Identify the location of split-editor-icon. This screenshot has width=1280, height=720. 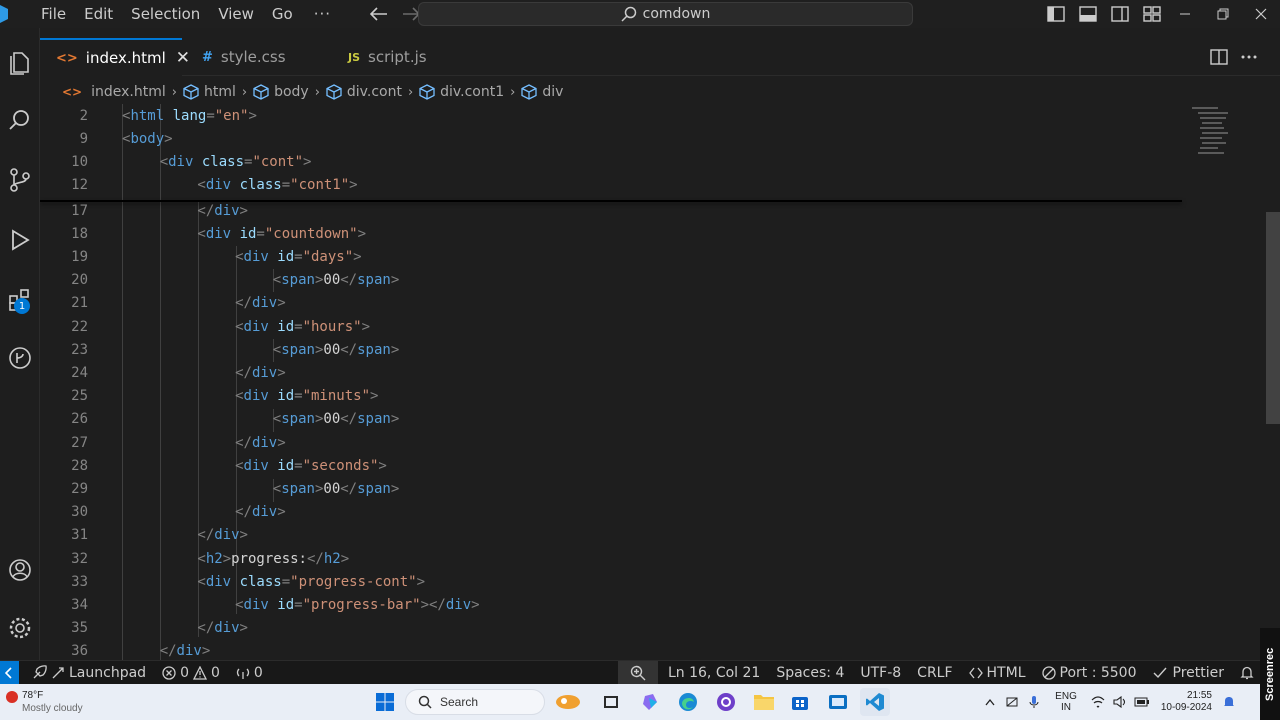
(1219, 57).